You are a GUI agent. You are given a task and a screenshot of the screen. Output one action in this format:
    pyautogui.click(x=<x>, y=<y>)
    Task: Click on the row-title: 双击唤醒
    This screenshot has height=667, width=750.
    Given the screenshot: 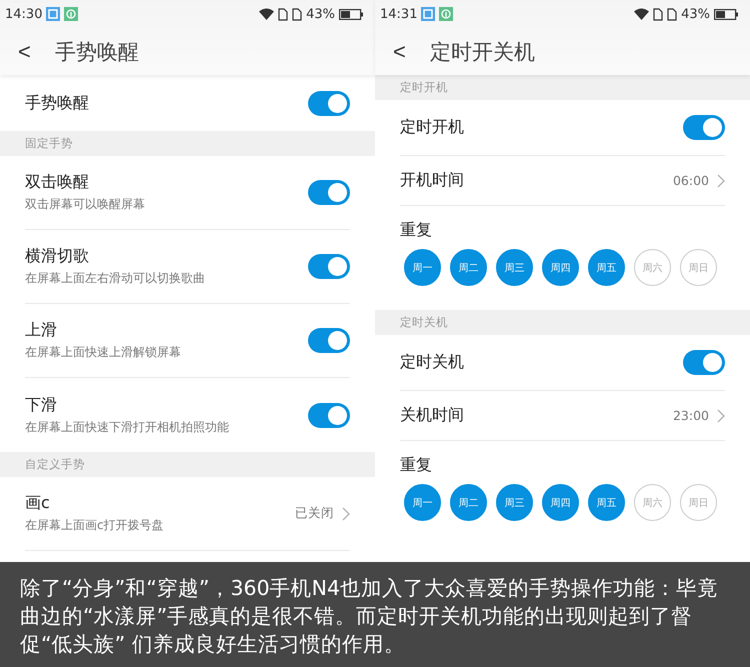 What is the action you would take?
    pyautogui.click(x=57, y=182)
    